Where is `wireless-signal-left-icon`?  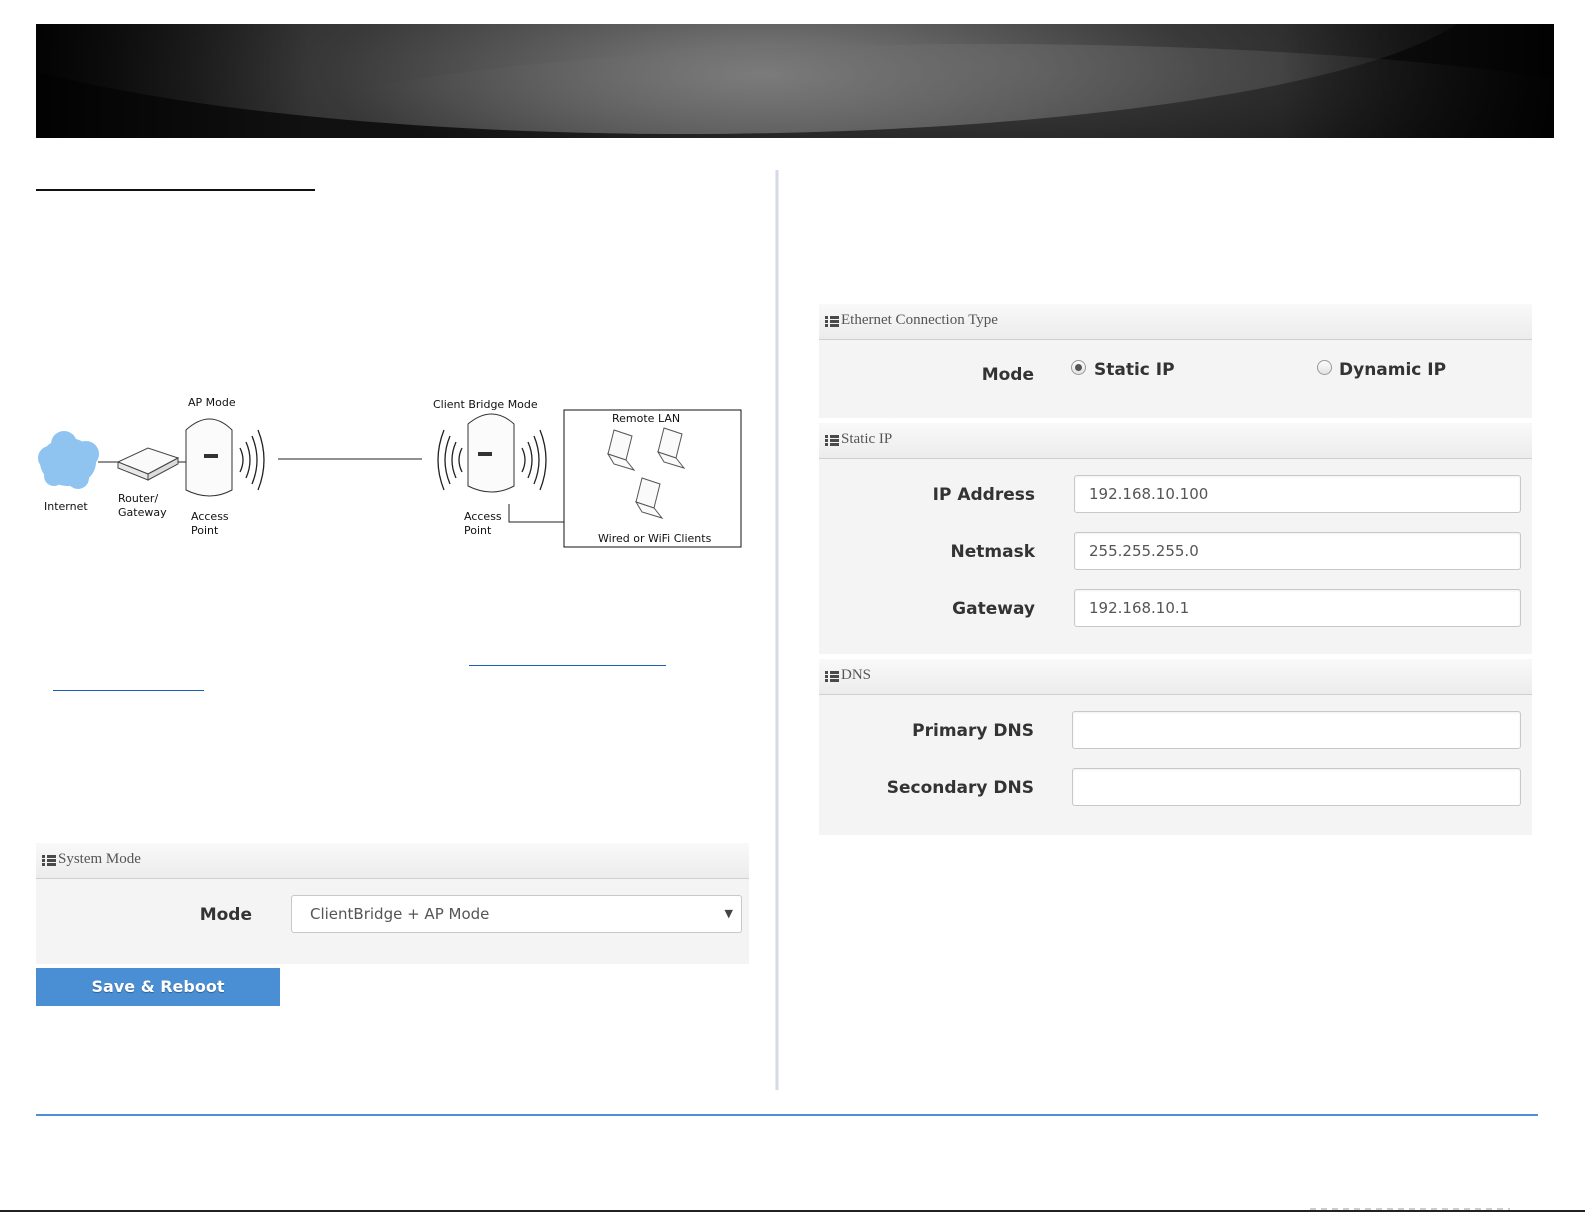
wireless-signal-left-icon is located at coordinates (450, 460).